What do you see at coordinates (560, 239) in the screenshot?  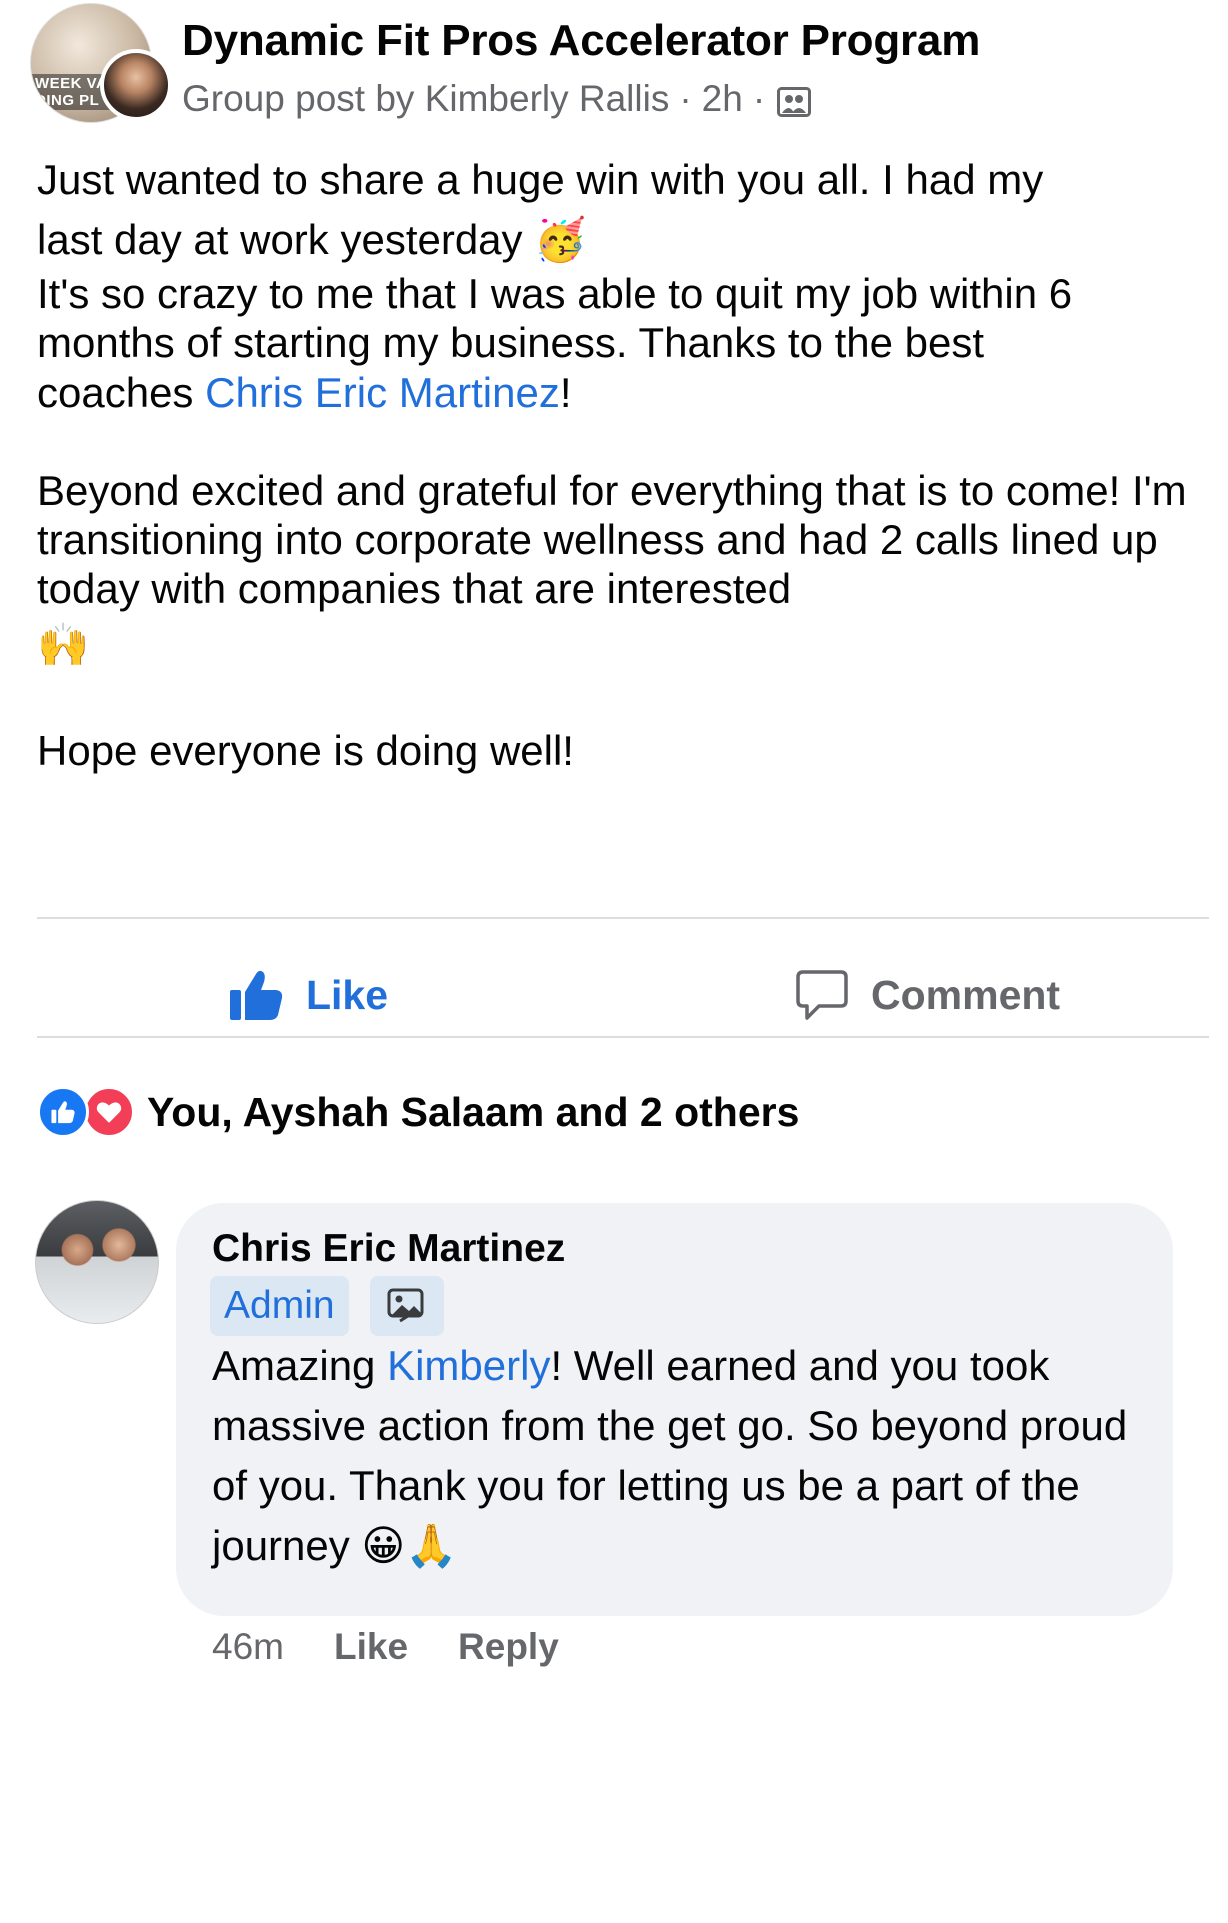 I see `partying-face-emoji: 🥳` at bounding box center [560, 239].